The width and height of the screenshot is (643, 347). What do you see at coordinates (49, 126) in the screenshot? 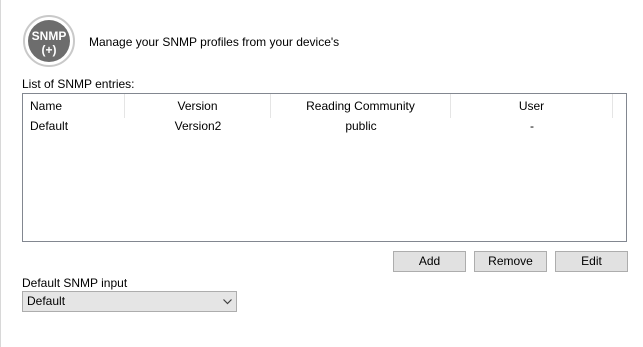
I see `cell-name: Default` at bounding box center [49, 126].